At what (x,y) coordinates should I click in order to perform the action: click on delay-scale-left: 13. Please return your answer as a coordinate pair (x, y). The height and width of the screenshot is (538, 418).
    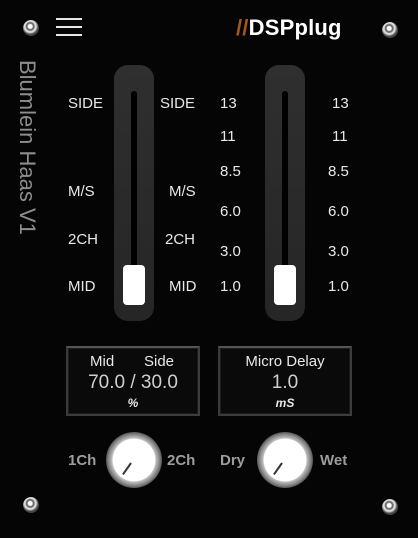
    Looking at the image, I should click on (228, 103).